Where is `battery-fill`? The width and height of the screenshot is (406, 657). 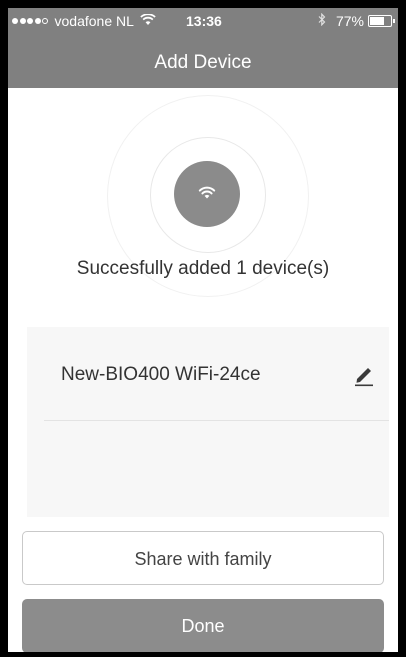 battery-fill is located at coordinates (377, 21).